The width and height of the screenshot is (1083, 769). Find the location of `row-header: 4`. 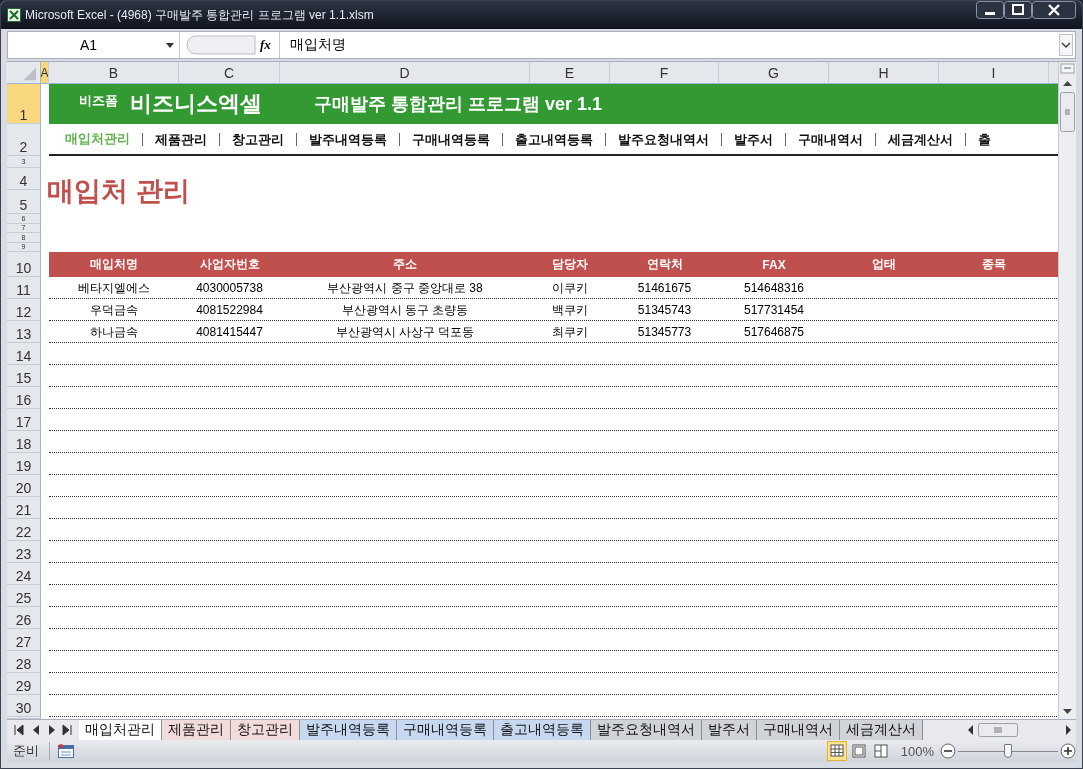

row-header: 4 is located at coordinates (24, 179).